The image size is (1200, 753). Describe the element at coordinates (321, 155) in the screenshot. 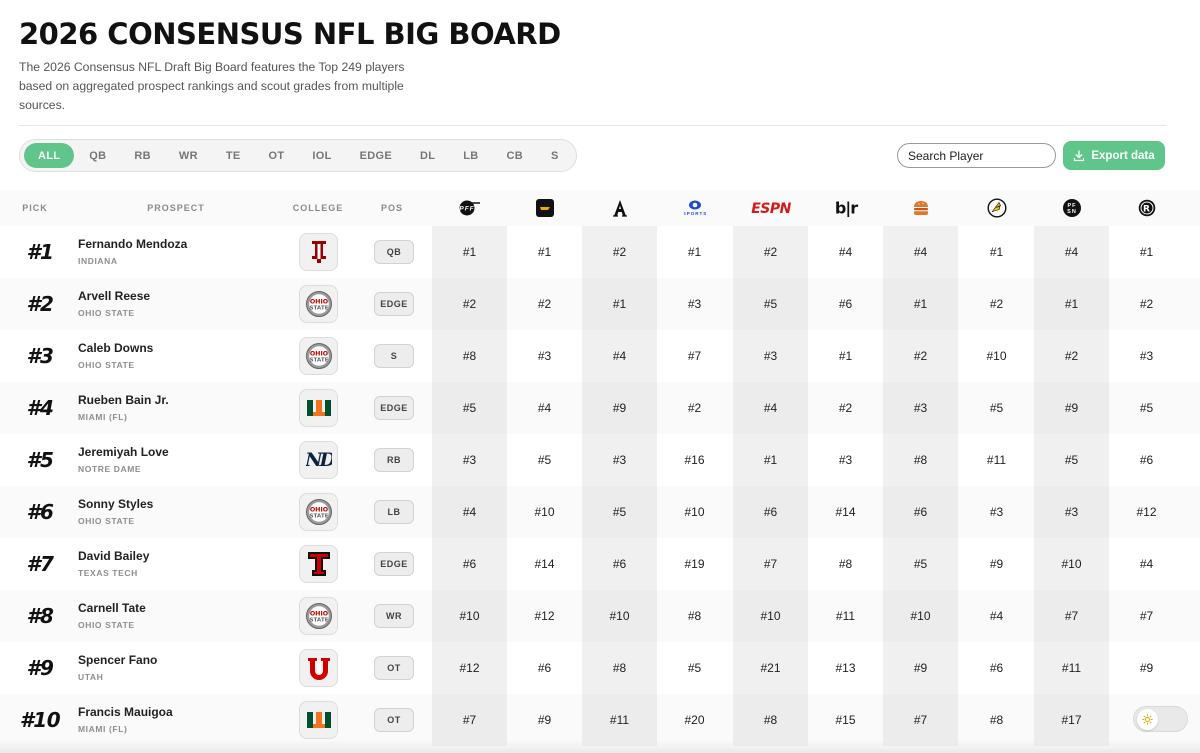

I see `filter-iol: IOL` at that location.